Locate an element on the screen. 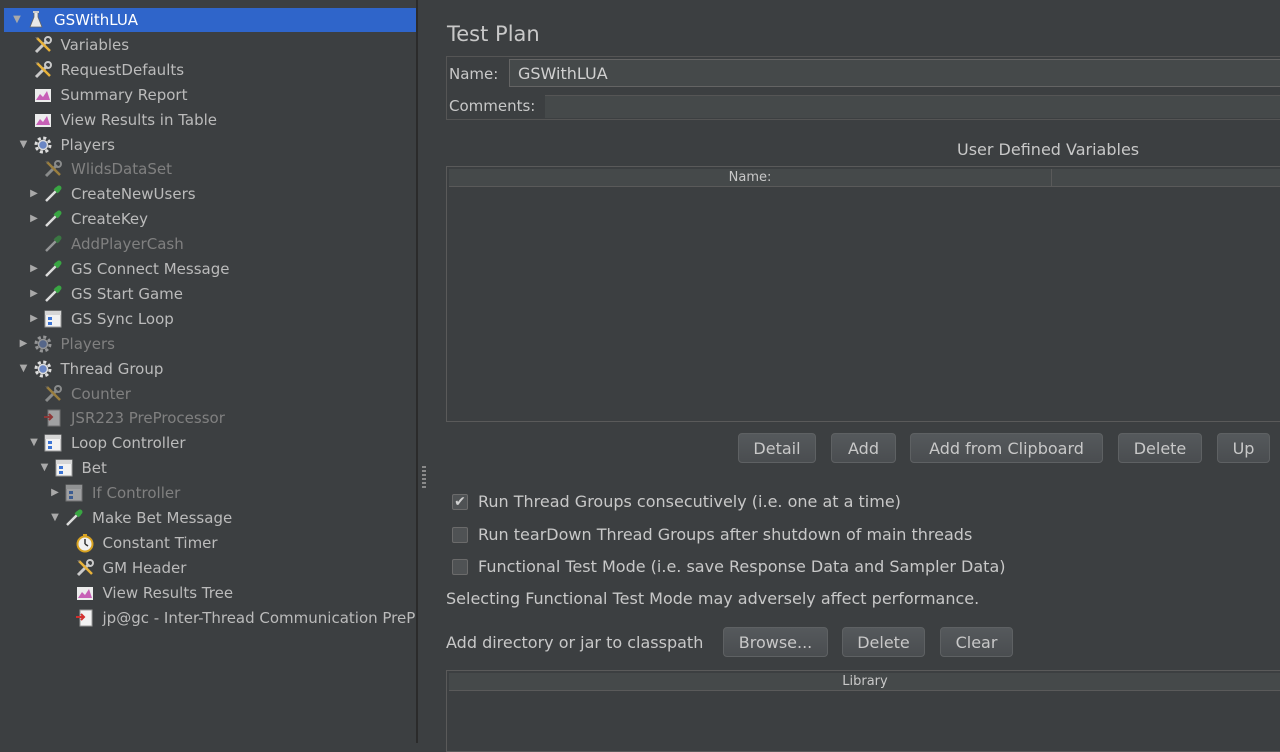 This screenshot has height=752, width=1280. tree-node: AddPlayerCash is located at coordinates (208, 244).